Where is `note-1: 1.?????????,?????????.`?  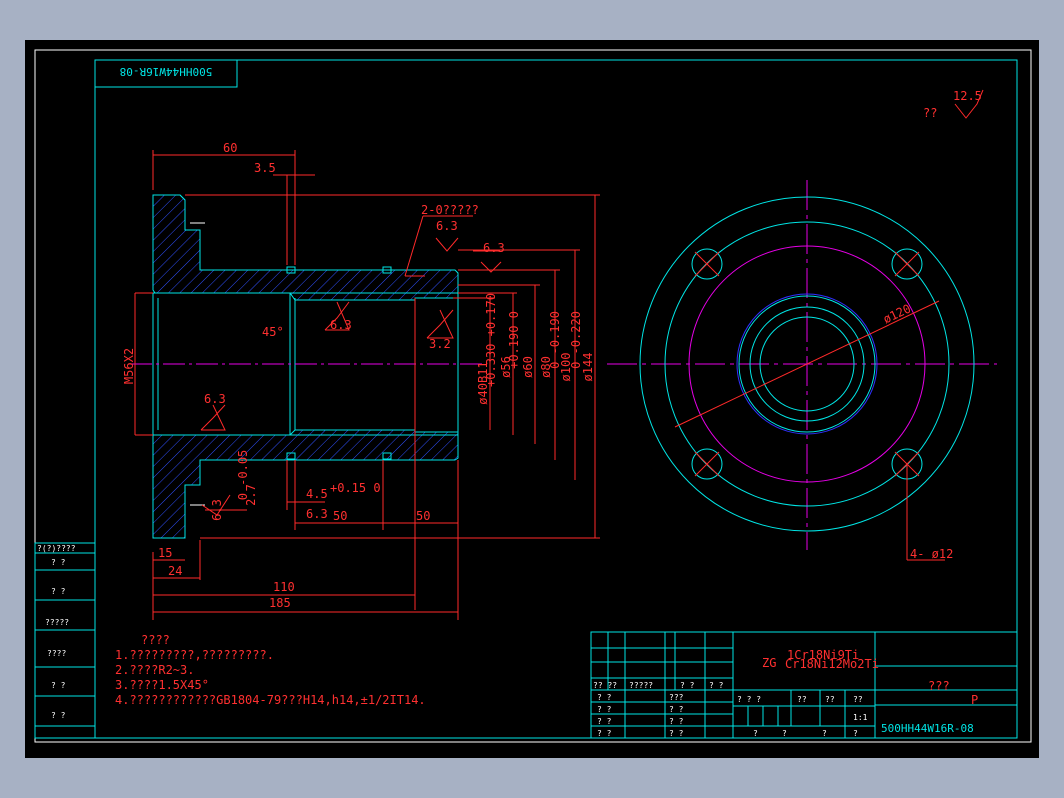 note-1: 1.?????????,?????????. is located at coordinates (194, 655).